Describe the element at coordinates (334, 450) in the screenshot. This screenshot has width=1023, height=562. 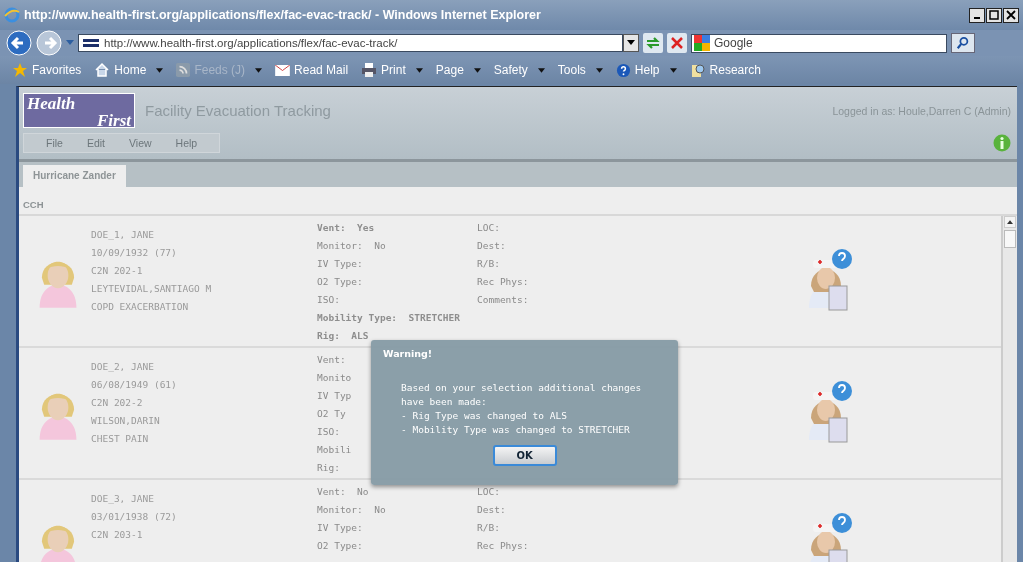
I see `patient-field: Mobili` at that location.